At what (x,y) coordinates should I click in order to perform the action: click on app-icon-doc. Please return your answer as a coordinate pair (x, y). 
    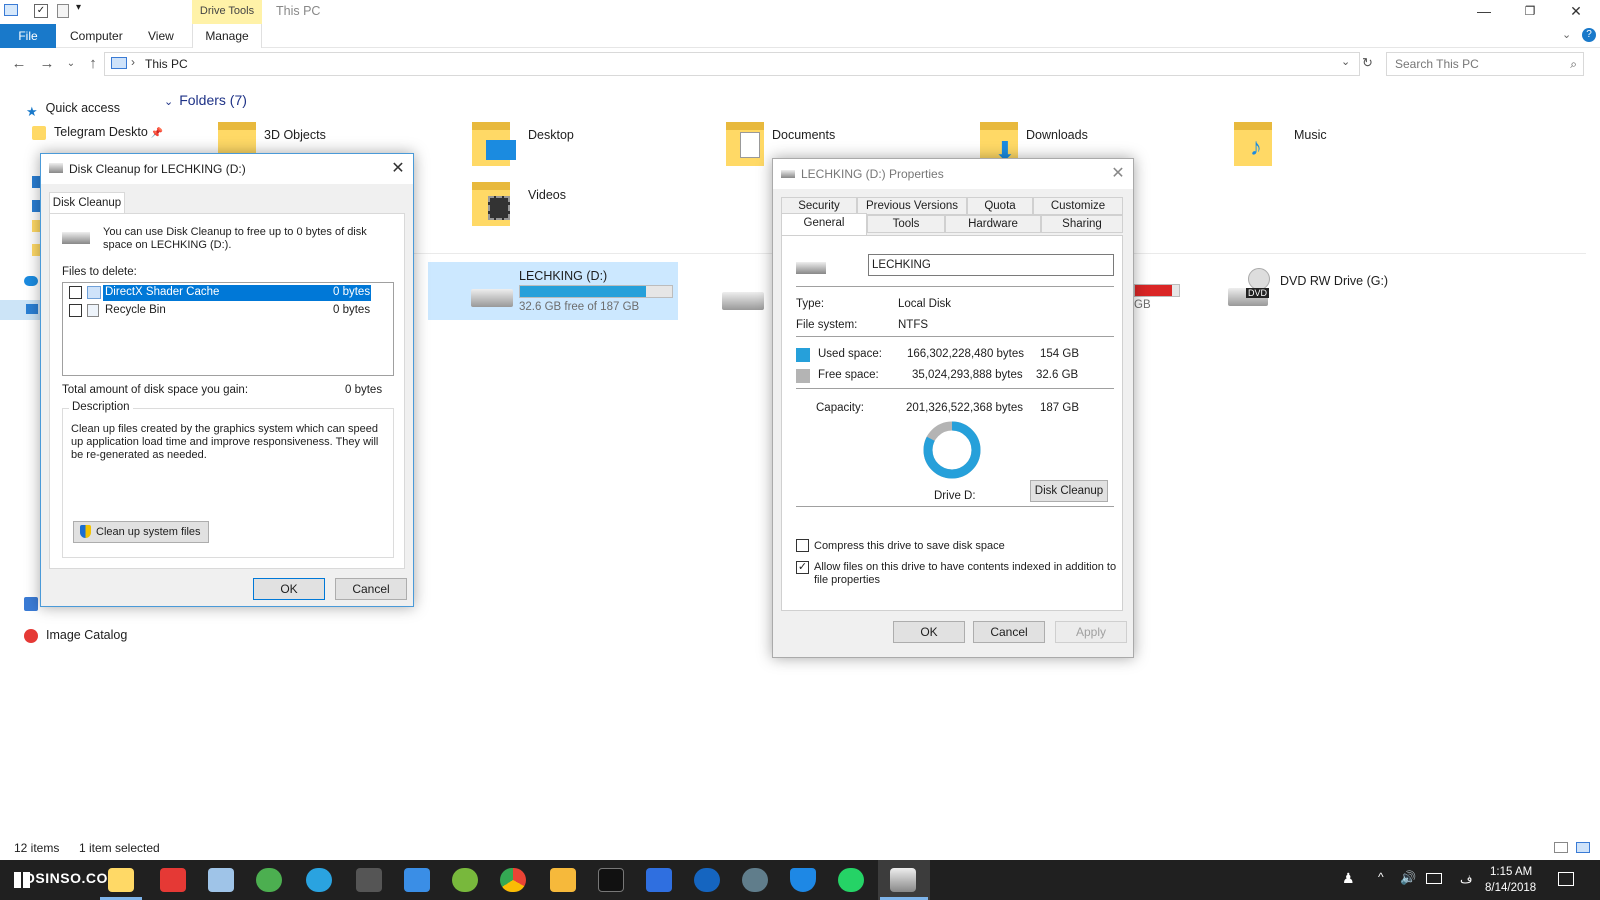
    Looking at the image, I should click on (659, 880).